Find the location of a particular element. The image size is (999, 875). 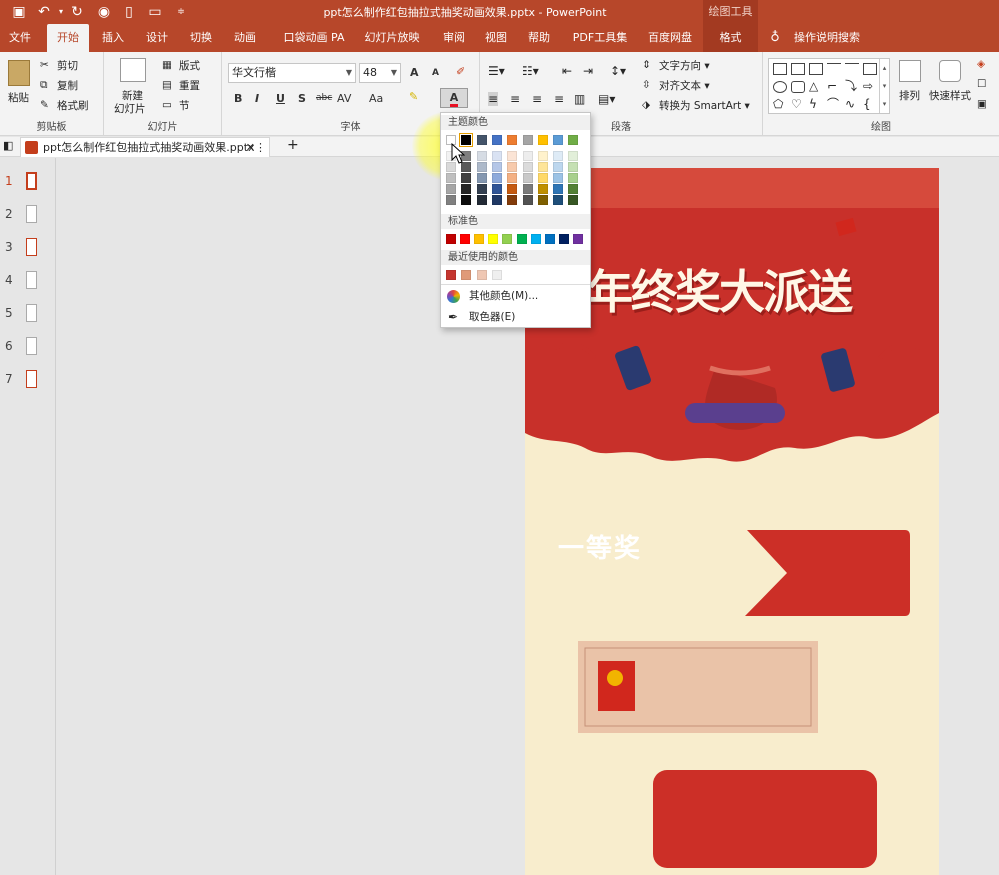

tab-design: 设计 is located at coordinates (157, 38).